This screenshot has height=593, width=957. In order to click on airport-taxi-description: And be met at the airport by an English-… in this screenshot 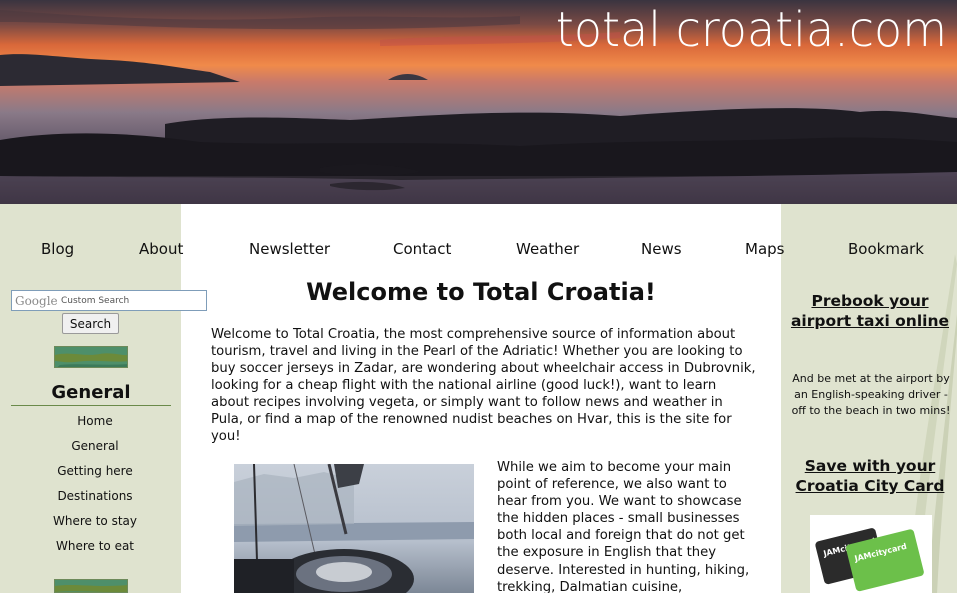, I will do `click(871, 394)`.